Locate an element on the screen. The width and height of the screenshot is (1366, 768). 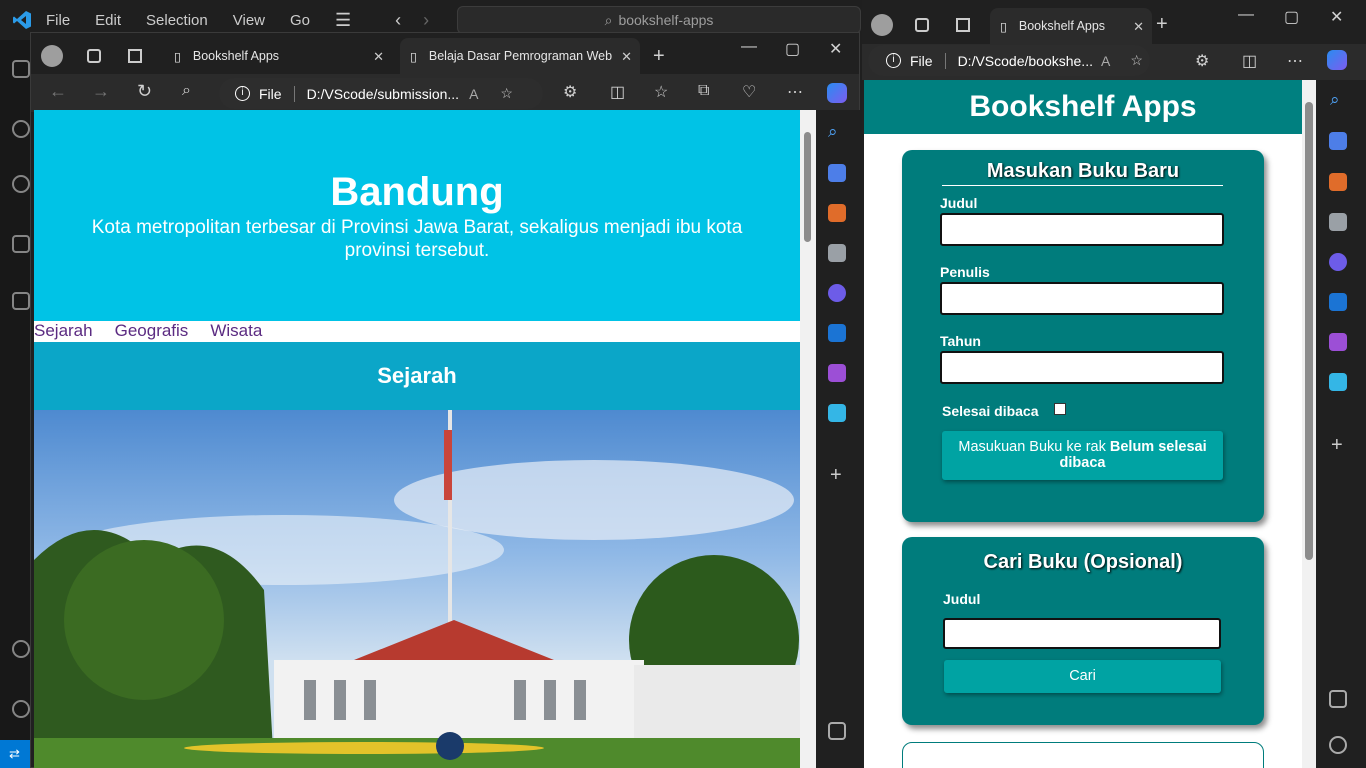
forward-arrow-icon: › is located at coordinates (426, 20).